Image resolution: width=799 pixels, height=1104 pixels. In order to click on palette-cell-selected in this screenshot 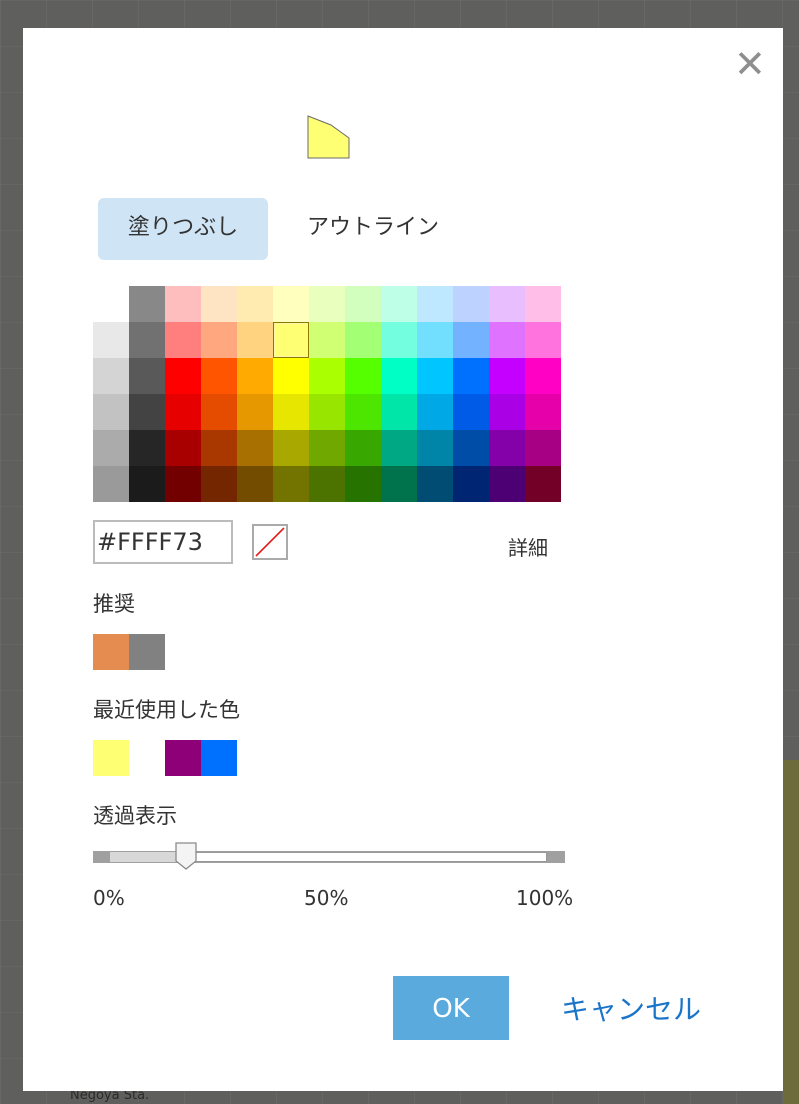, I will do `click(291, 340)`.